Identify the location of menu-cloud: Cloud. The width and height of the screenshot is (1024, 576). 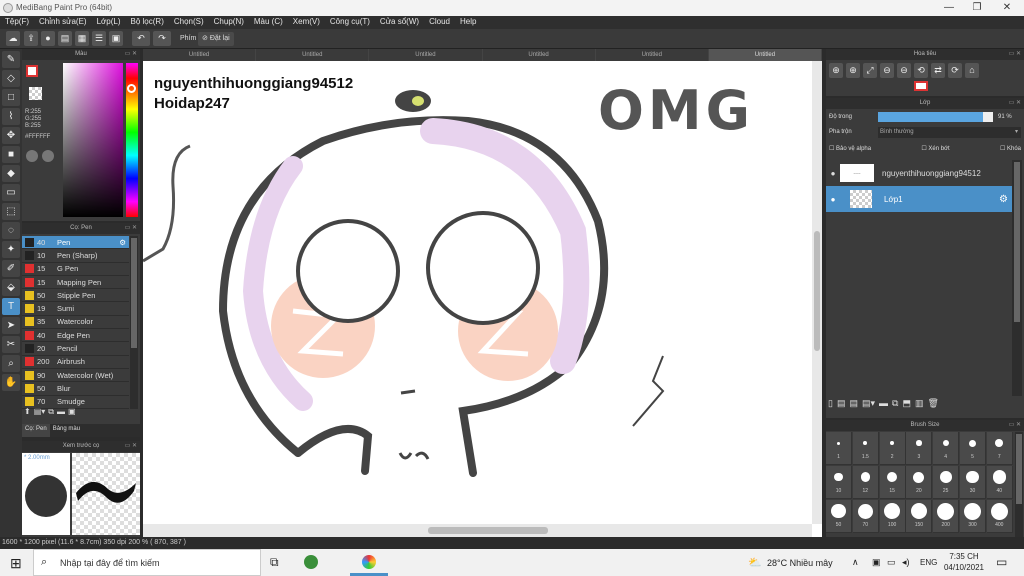
(439, 21).